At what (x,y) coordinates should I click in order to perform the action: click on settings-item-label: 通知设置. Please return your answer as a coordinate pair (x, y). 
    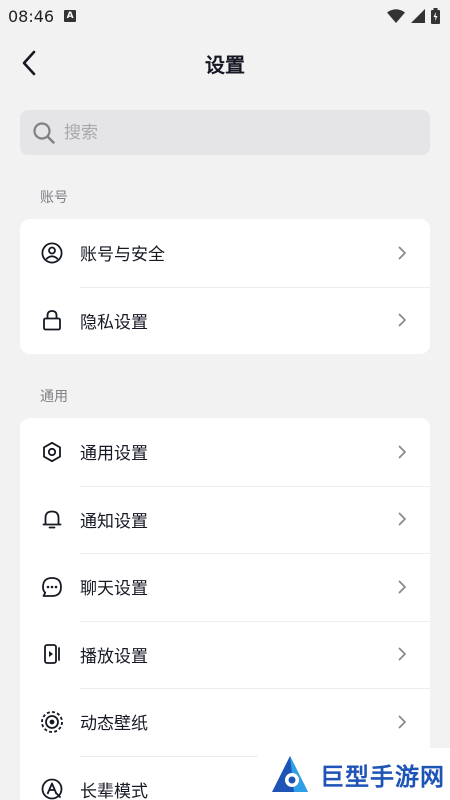
    Looking at the image, I should click on (114, 521).